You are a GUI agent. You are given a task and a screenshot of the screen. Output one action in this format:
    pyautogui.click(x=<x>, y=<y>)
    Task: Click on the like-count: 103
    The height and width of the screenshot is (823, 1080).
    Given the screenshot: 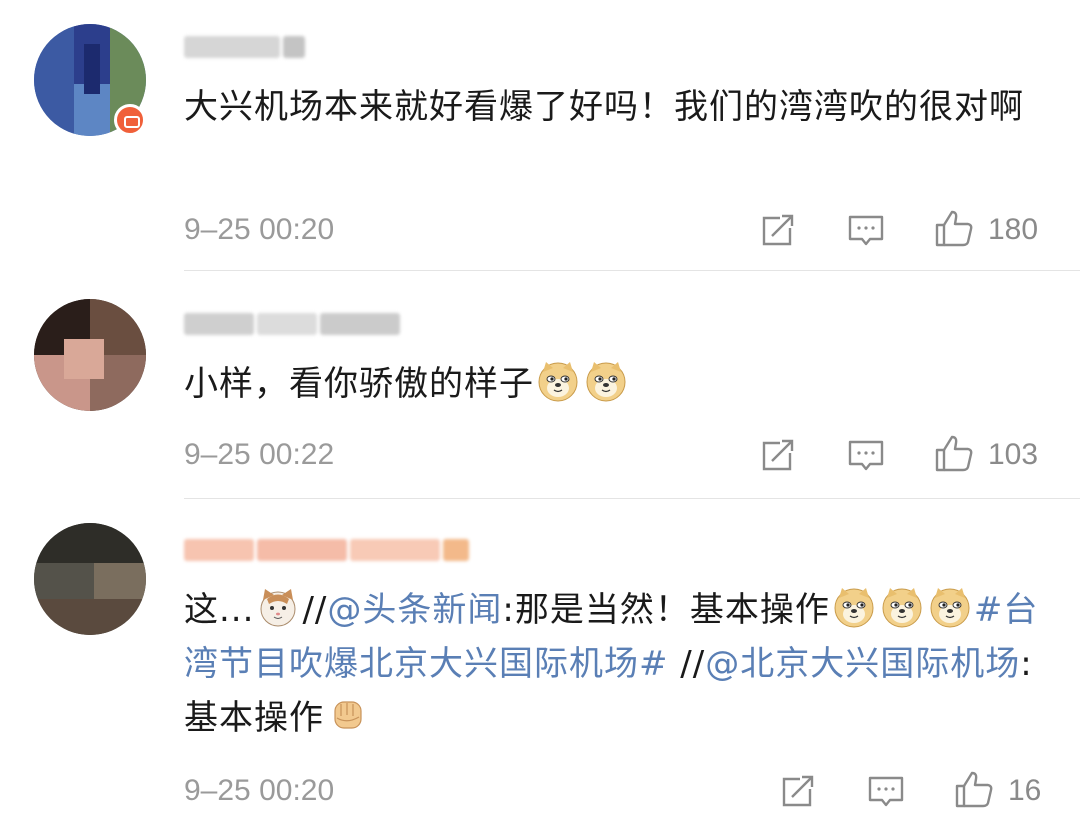 What is the action you would take?
    pyautogui.click(x=1013, y=454)
    